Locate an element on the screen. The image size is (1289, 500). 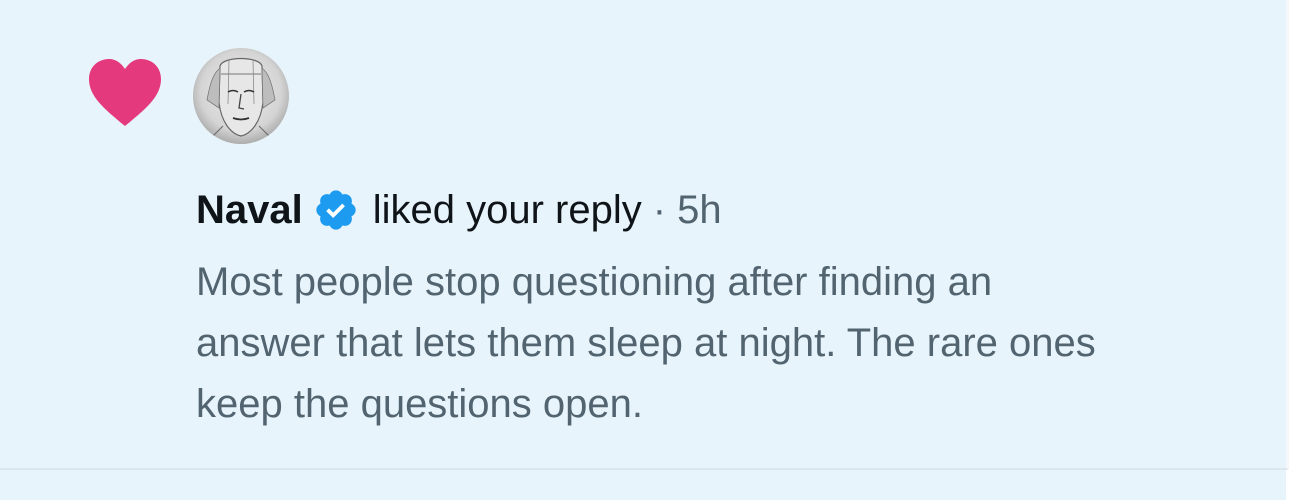
user-name: Naval is located at coordinates (249, 210).